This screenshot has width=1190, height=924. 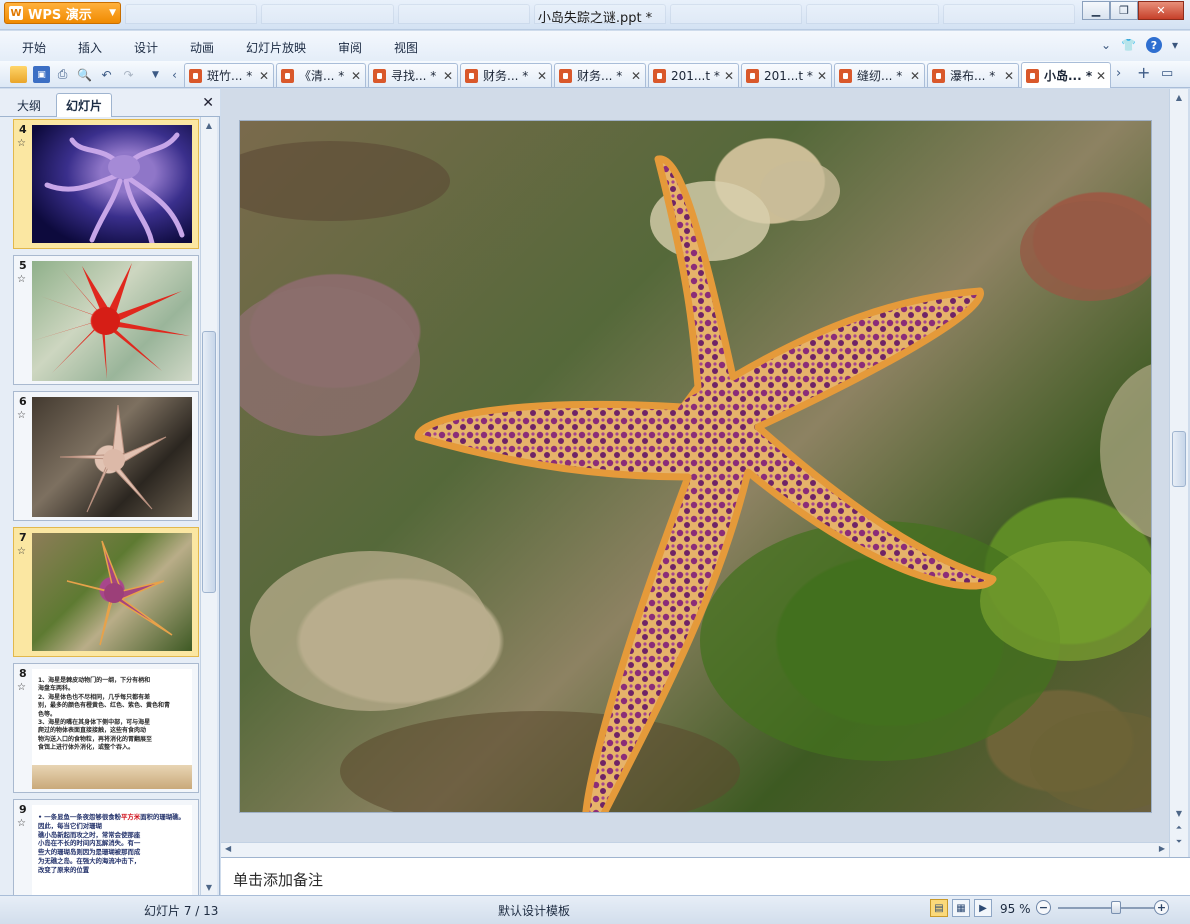 What do you see at coordinates (228, 848) in the screenshot?
I see `scroll-left-icon: ◀` at bounding box center [228, 848].